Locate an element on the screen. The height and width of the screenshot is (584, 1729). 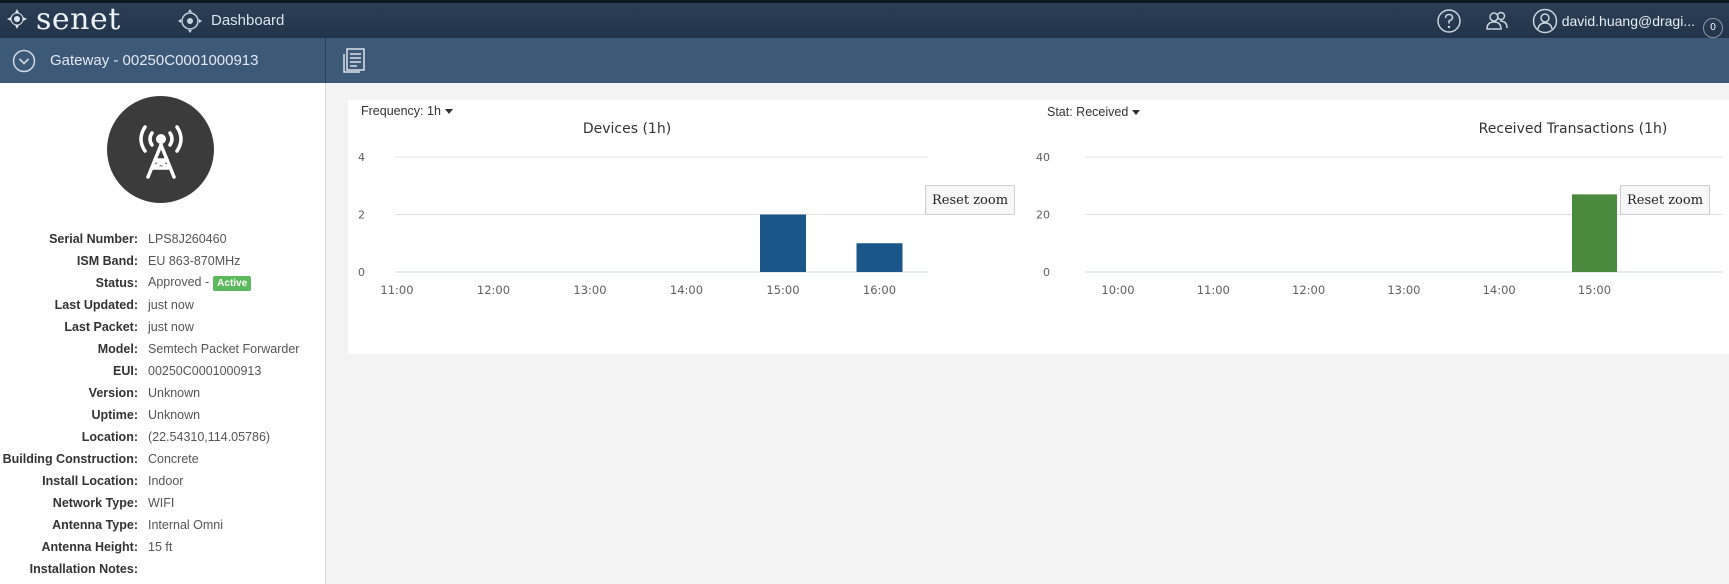
detail-value: (22.54310,114.05786) is located at coordinates (209, 437).